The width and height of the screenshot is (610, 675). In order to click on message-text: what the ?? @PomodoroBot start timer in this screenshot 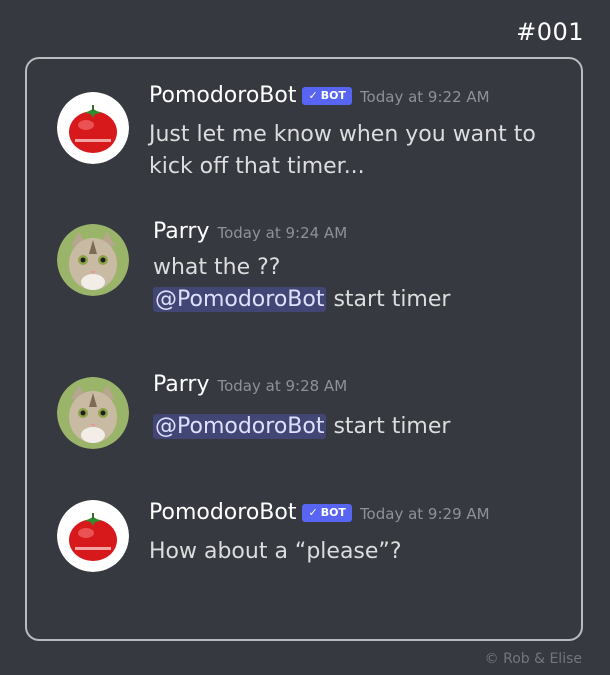, I will do `click(301, 284)`.